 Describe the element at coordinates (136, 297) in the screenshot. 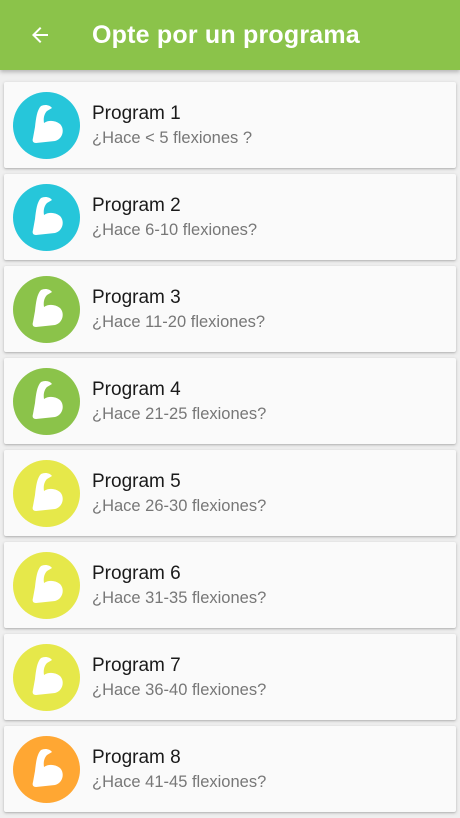

I see `program-title: Program 3` at that location.